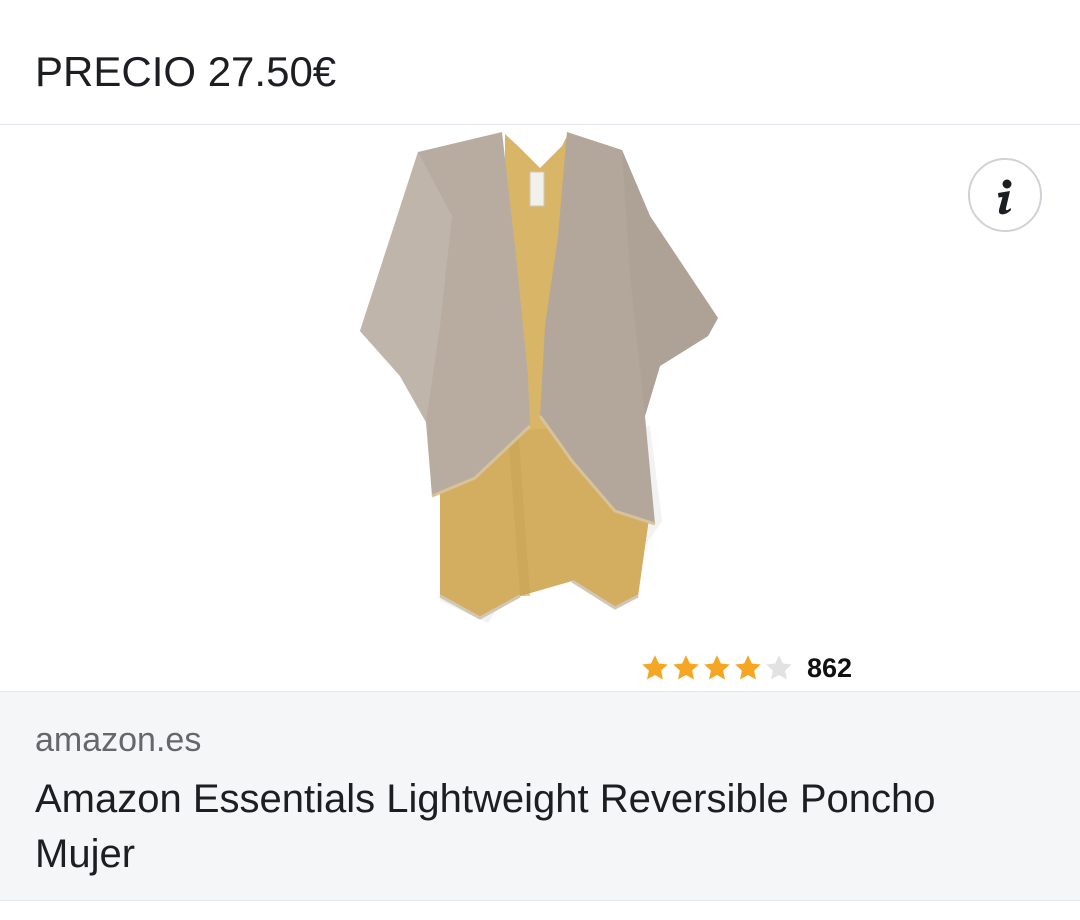  I want to click on source-domain: amazon.es, so click(118, 740).